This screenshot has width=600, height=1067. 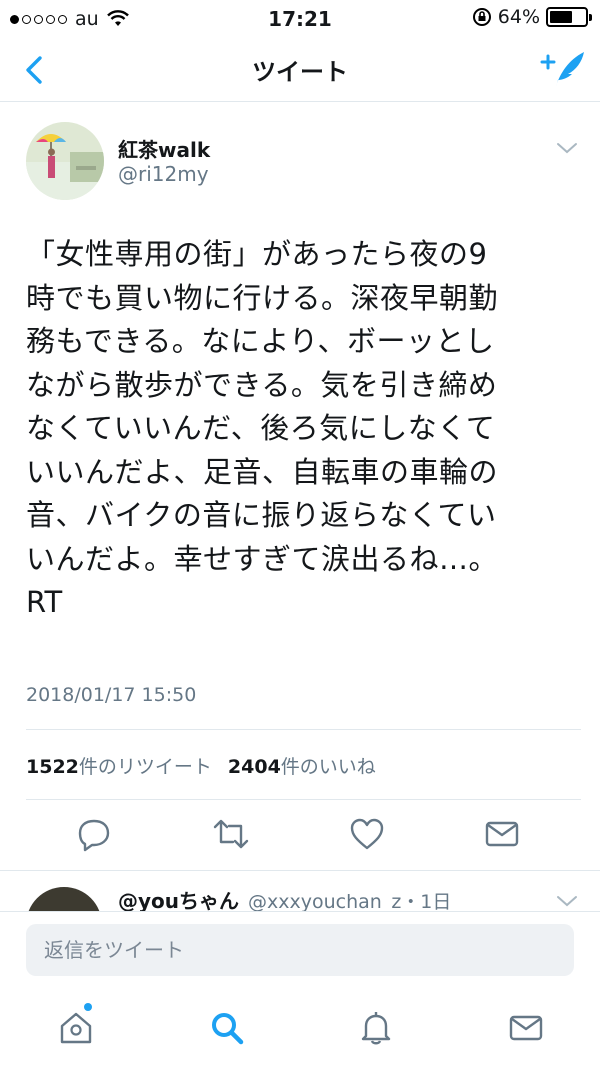 I want to click on retweet-label: 件のリツイート, so click(x=145, y=767).